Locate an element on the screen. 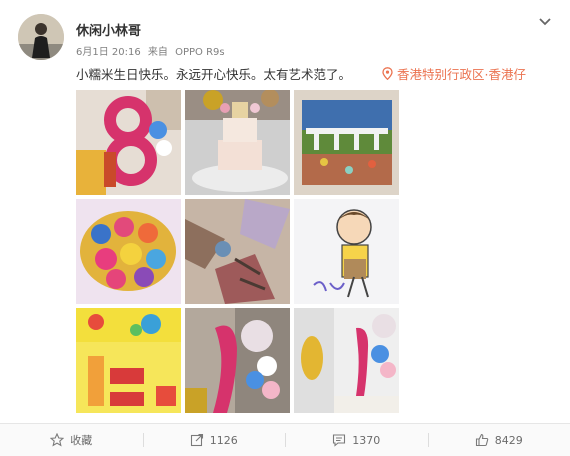 This screenshot has width=570, height=456. photo-flower-collage is located at coordinates (128, 251).